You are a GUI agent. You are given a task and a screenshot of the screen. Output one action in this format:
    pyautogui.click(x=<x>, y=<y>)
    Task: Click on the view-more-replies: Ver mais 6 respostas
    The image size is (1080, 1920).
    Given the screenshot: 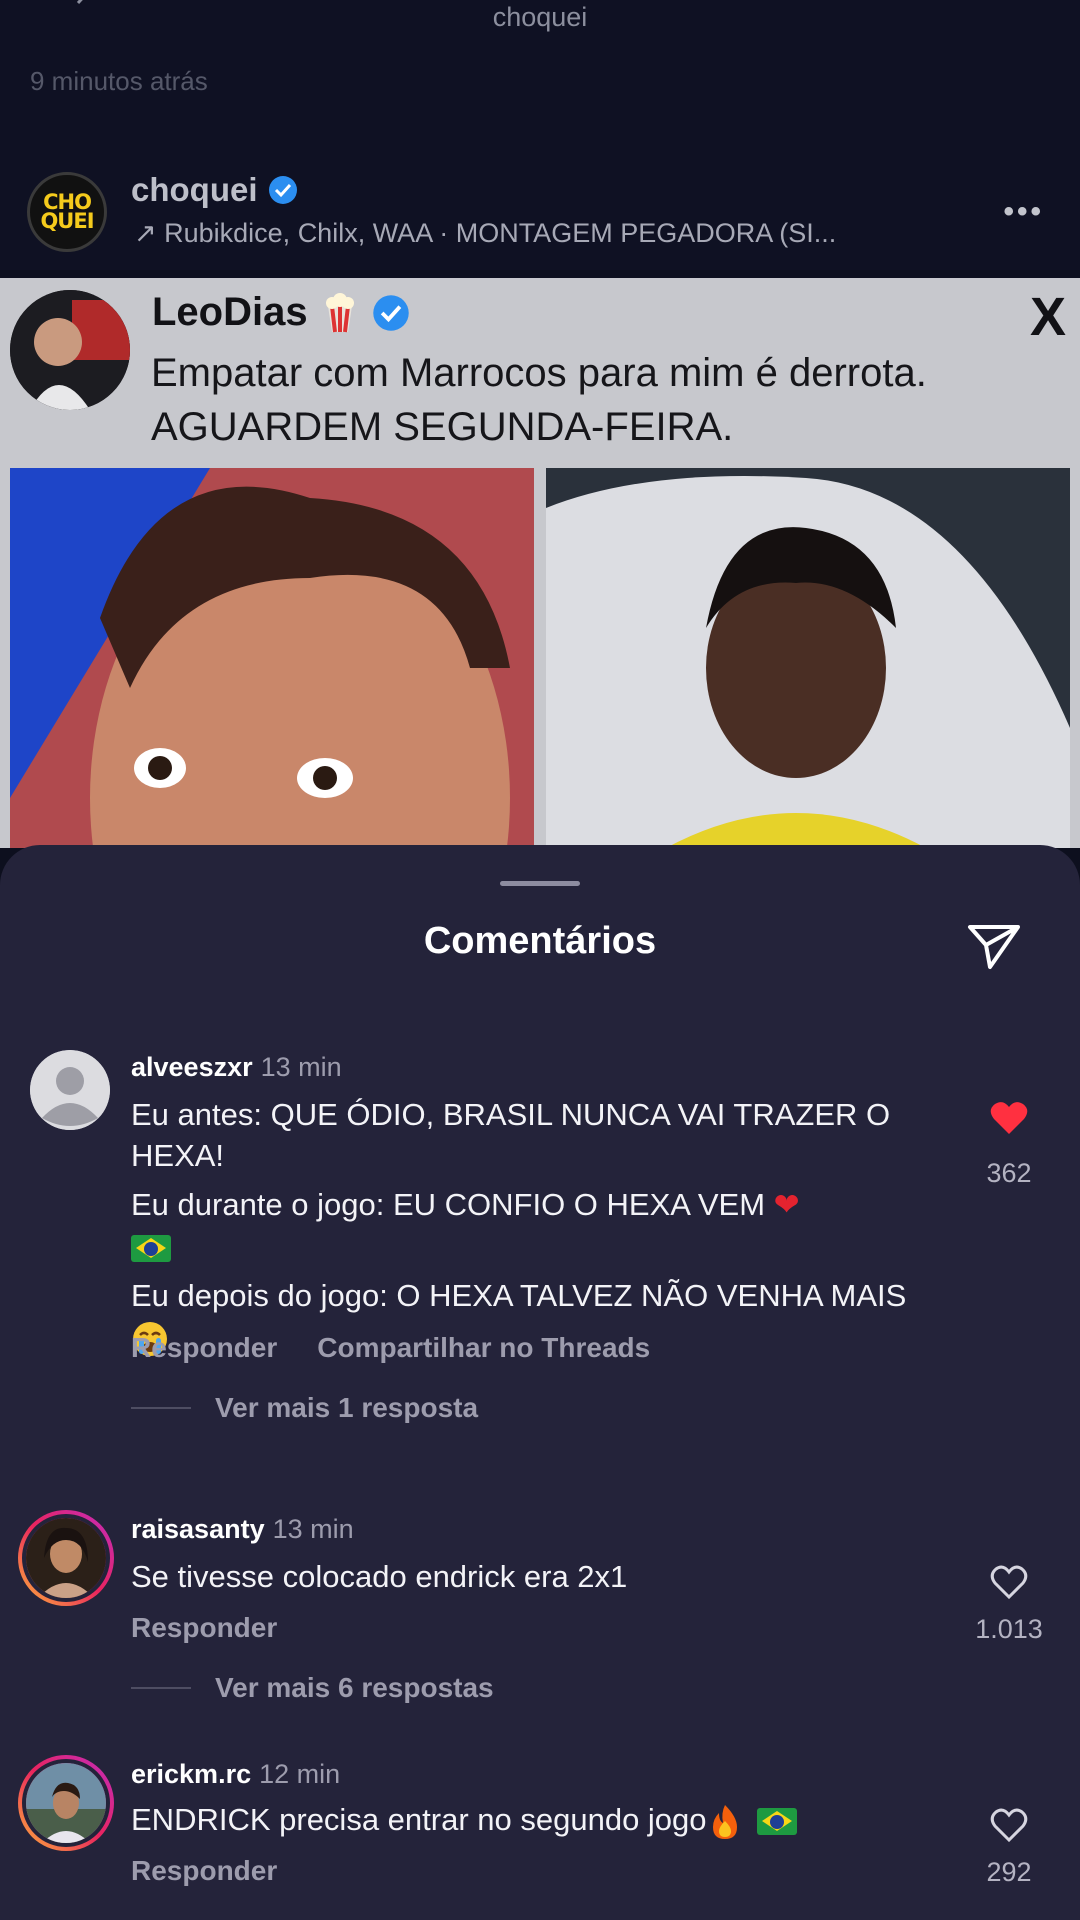 What is the action you would take?
    pyautogui.click(x=312, y=1688)
    